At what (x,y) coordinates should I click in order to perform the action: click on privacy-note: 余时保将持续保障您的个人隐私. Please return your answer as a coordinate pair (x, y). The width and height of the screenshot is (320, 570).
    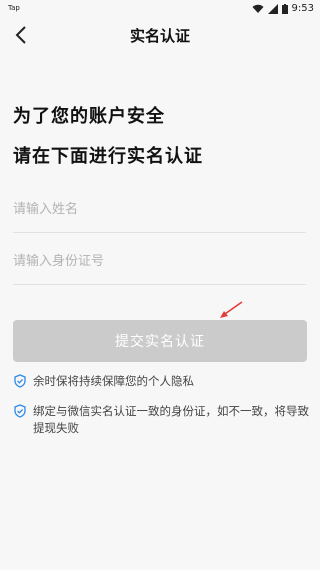
    Looking at the image, I should click on (163, 381).